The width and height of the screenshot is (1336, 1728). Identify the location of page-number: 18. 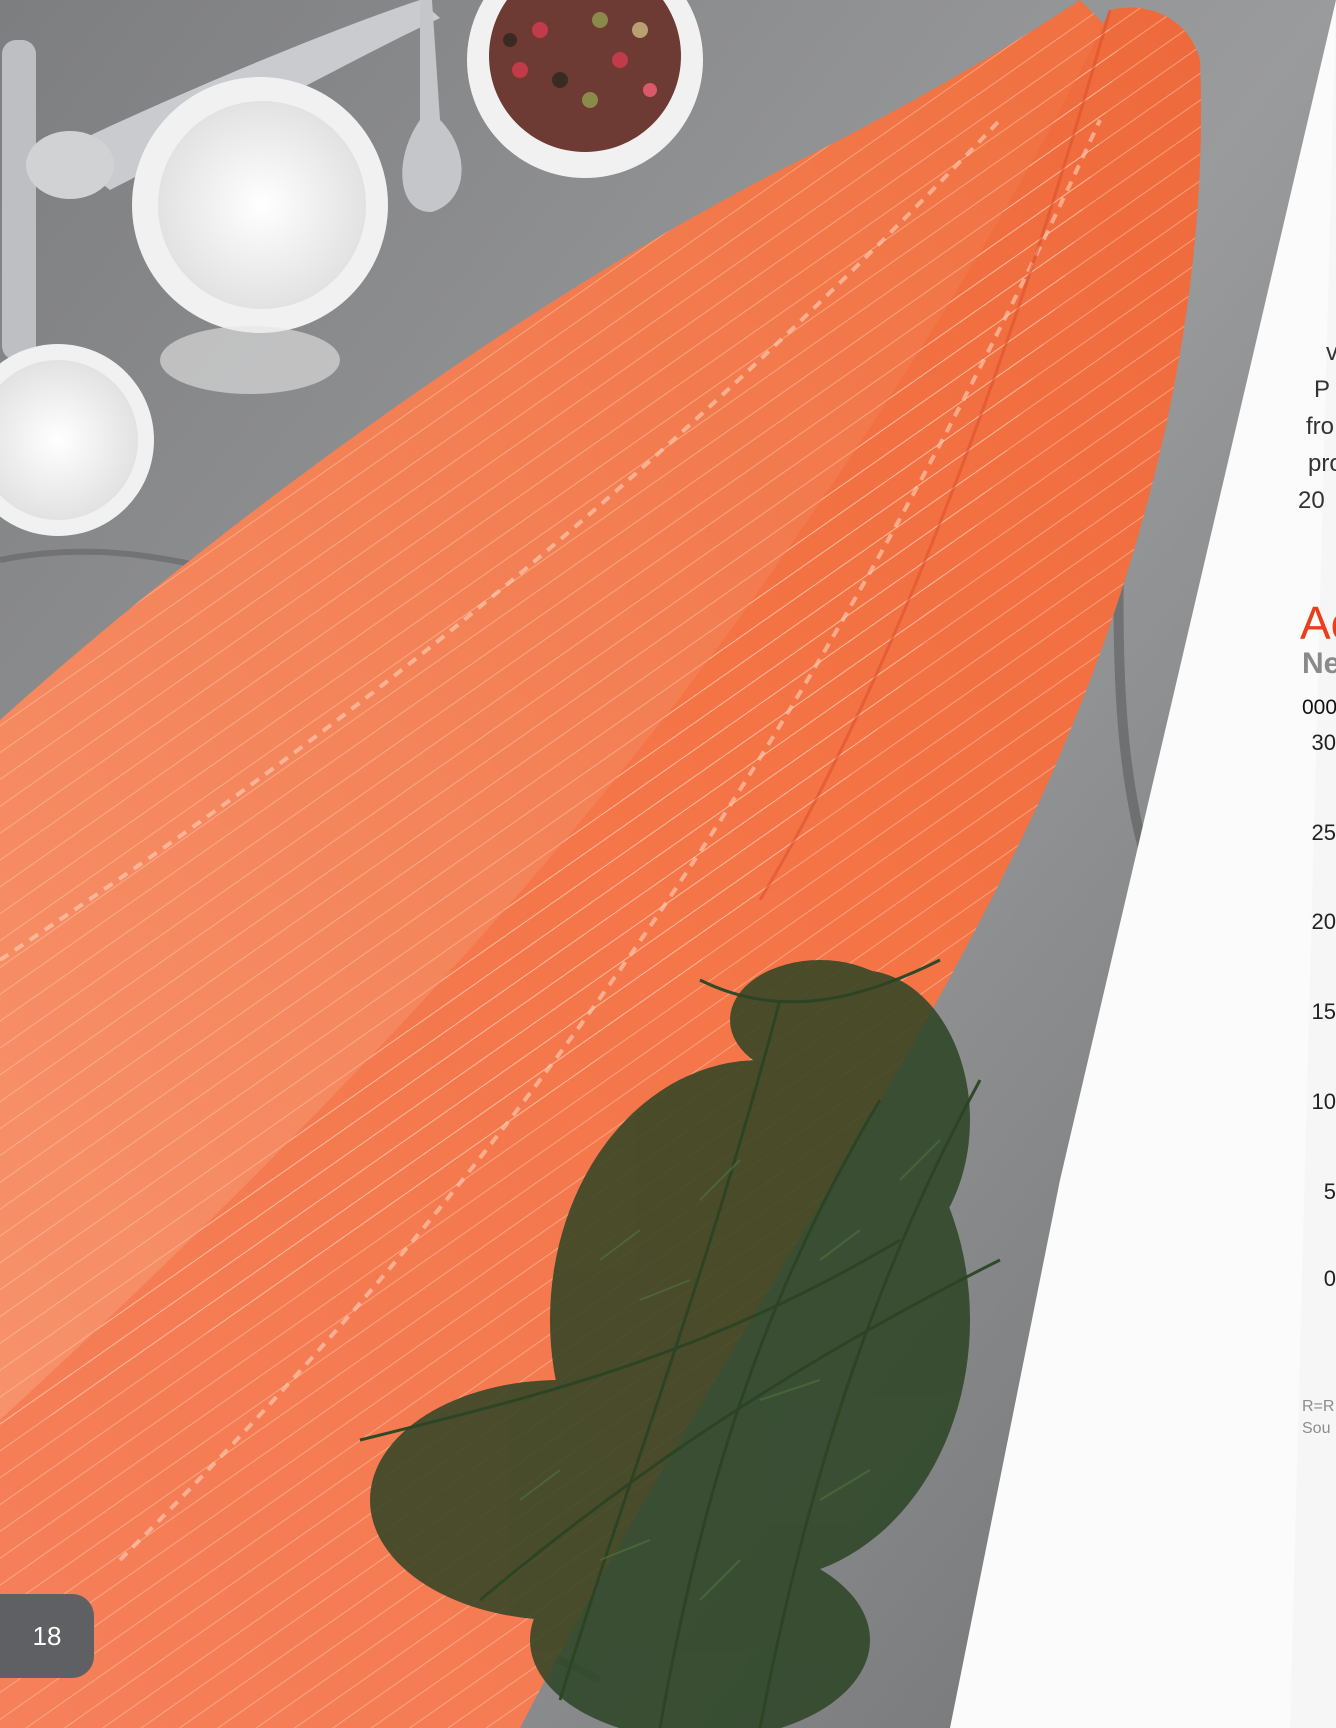
(47, 1635).